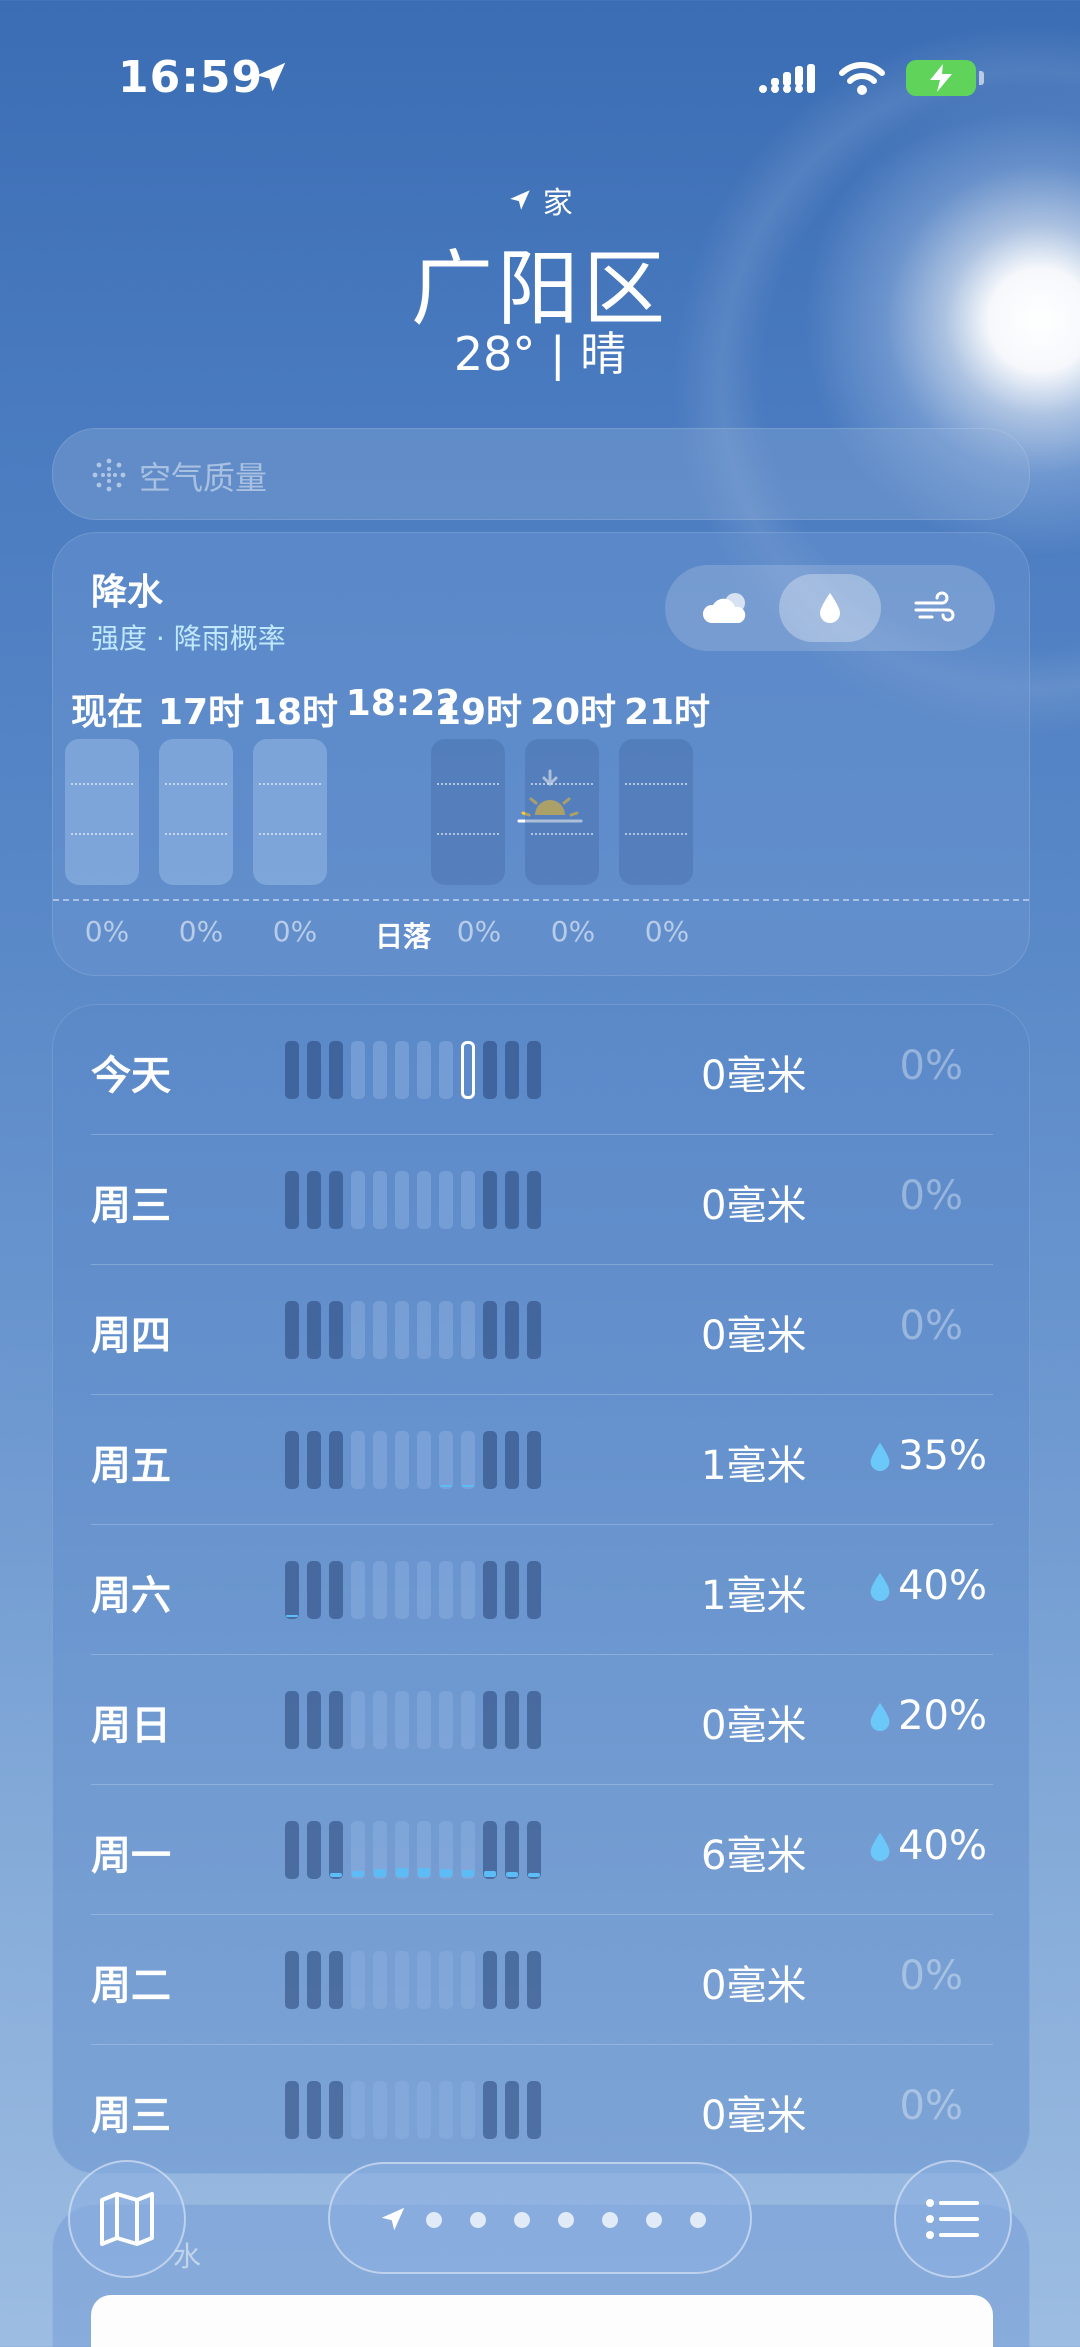  I want to click on list-button, so click(953, 2219).